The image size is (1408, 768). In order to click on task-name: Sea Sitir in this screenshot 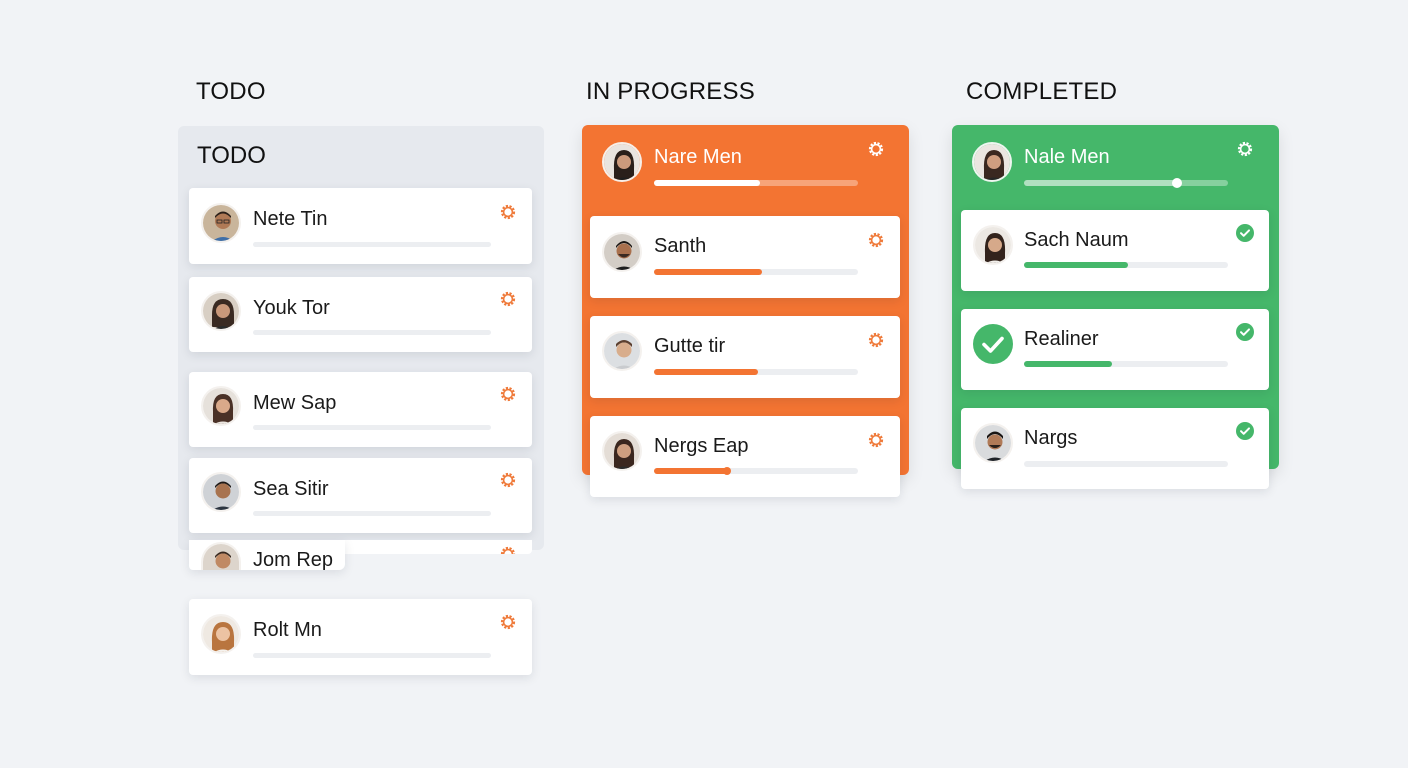, I will do `click(291, 489)`.